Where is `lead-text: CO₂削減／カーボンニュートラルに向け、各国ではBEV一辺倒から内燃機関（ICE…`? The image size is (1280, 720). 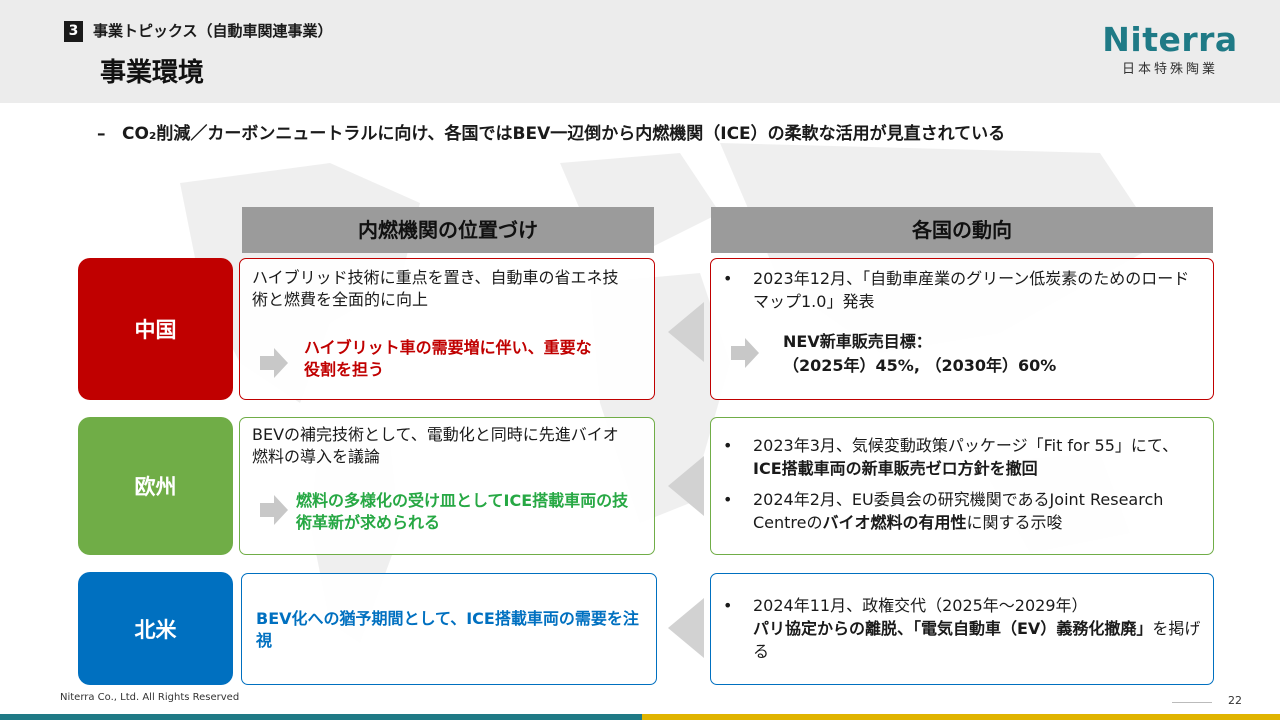 lead-text: CO₂削減／カーボンニュートラルに向け、各国ではBEV一辺倒から内燃機関（ICE… is located at coordinates (564, 134).